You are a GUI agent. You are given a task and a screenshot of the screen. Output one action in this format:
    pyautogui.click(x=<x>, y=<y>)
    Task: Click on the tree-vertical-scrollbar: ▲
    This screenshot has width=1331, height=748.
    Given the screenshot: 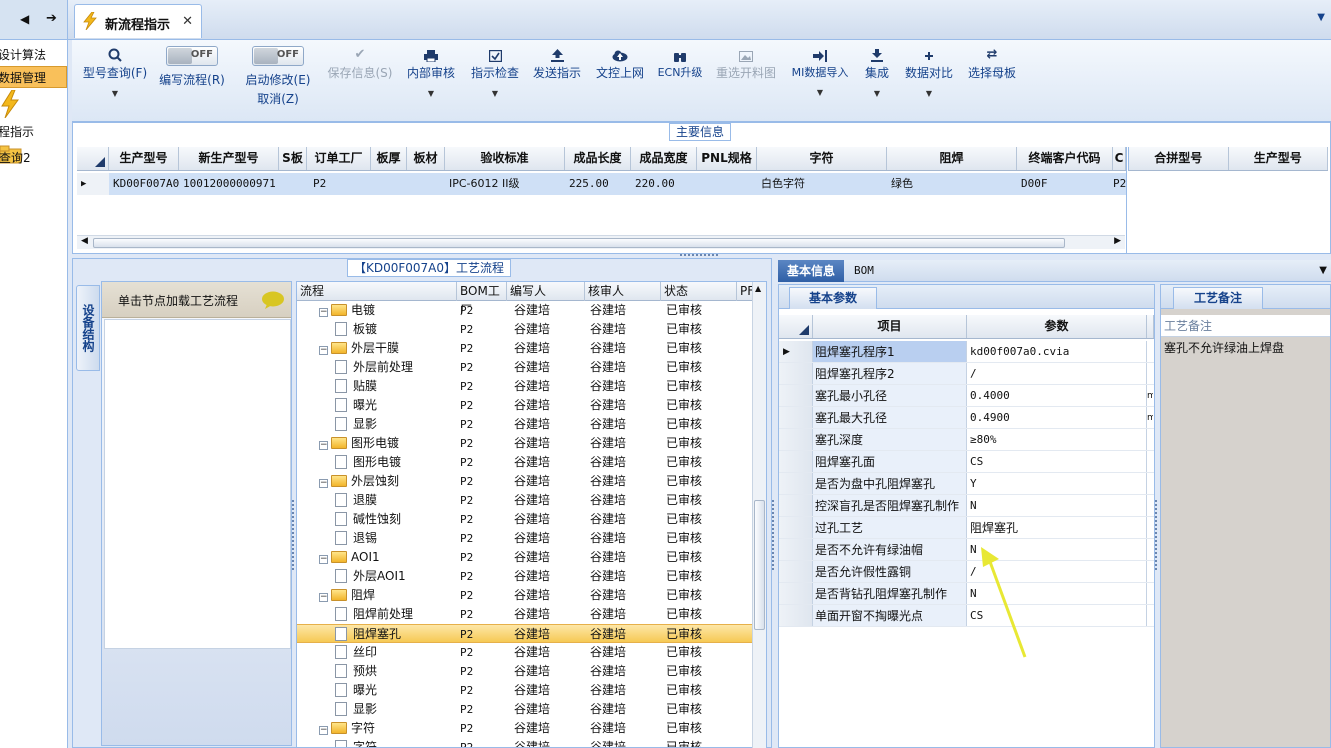 What is the action you would take?
    pyautogui.click(x=759, y=515)
    